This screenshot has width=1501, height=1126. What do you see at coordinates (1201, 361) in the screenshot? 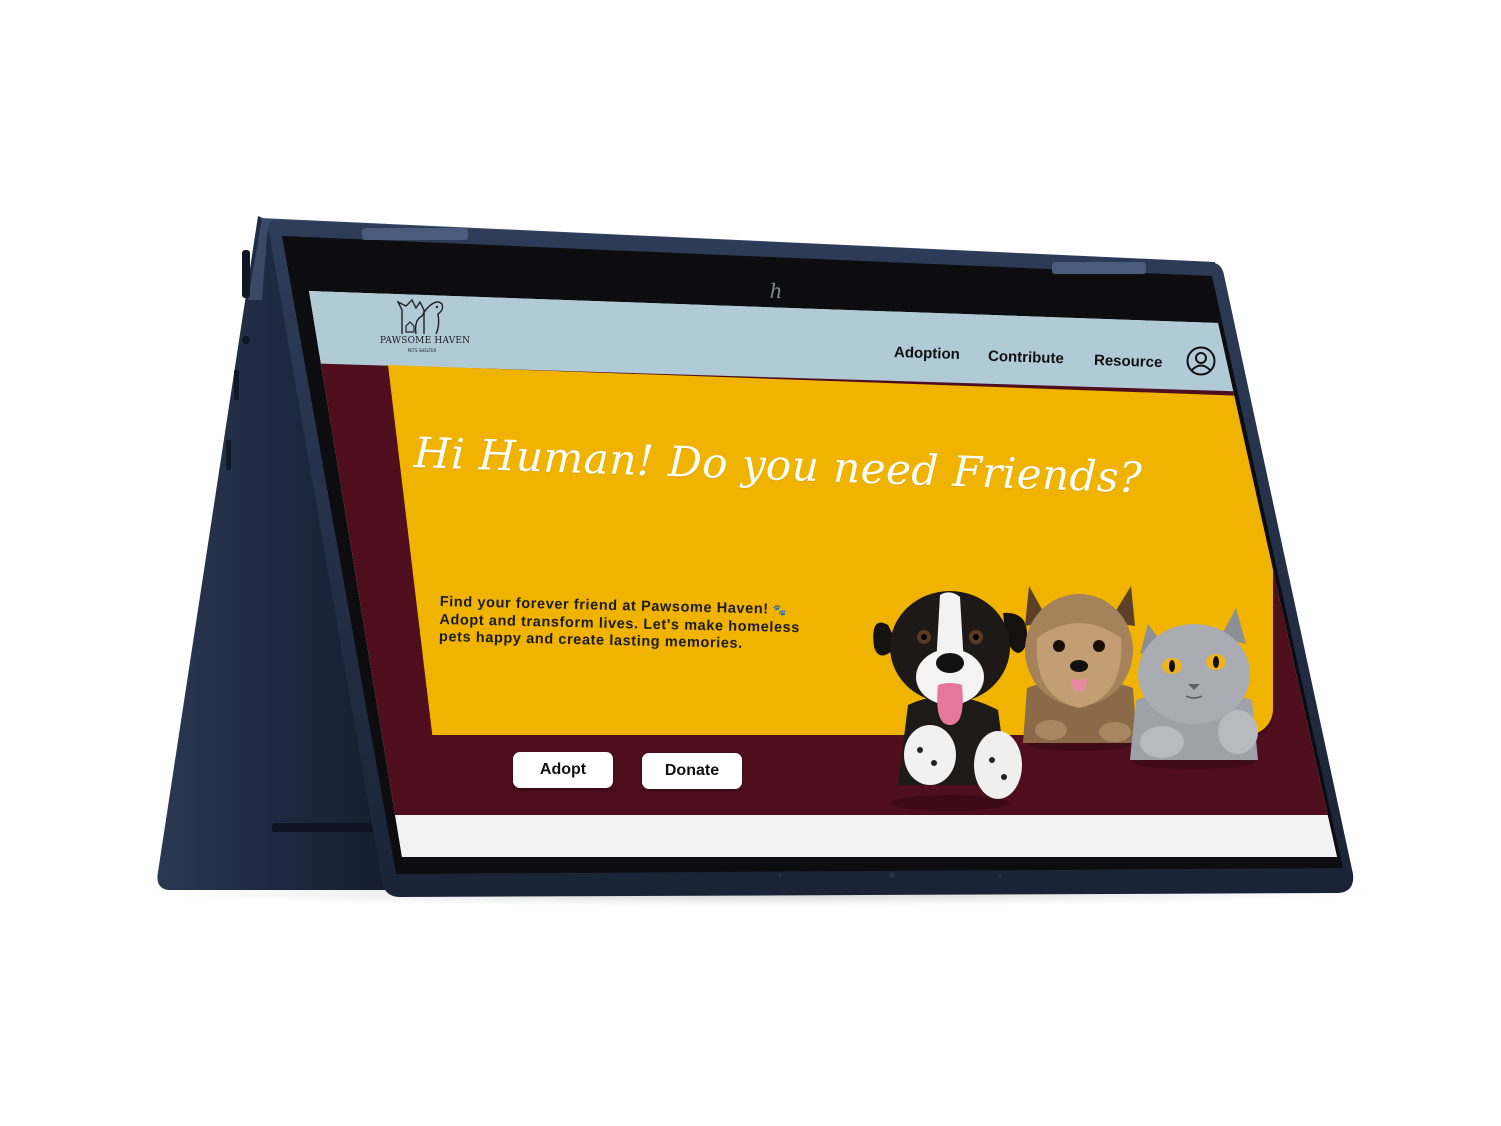
I see `user-circle-icon` at bounding box center [1201, 361].